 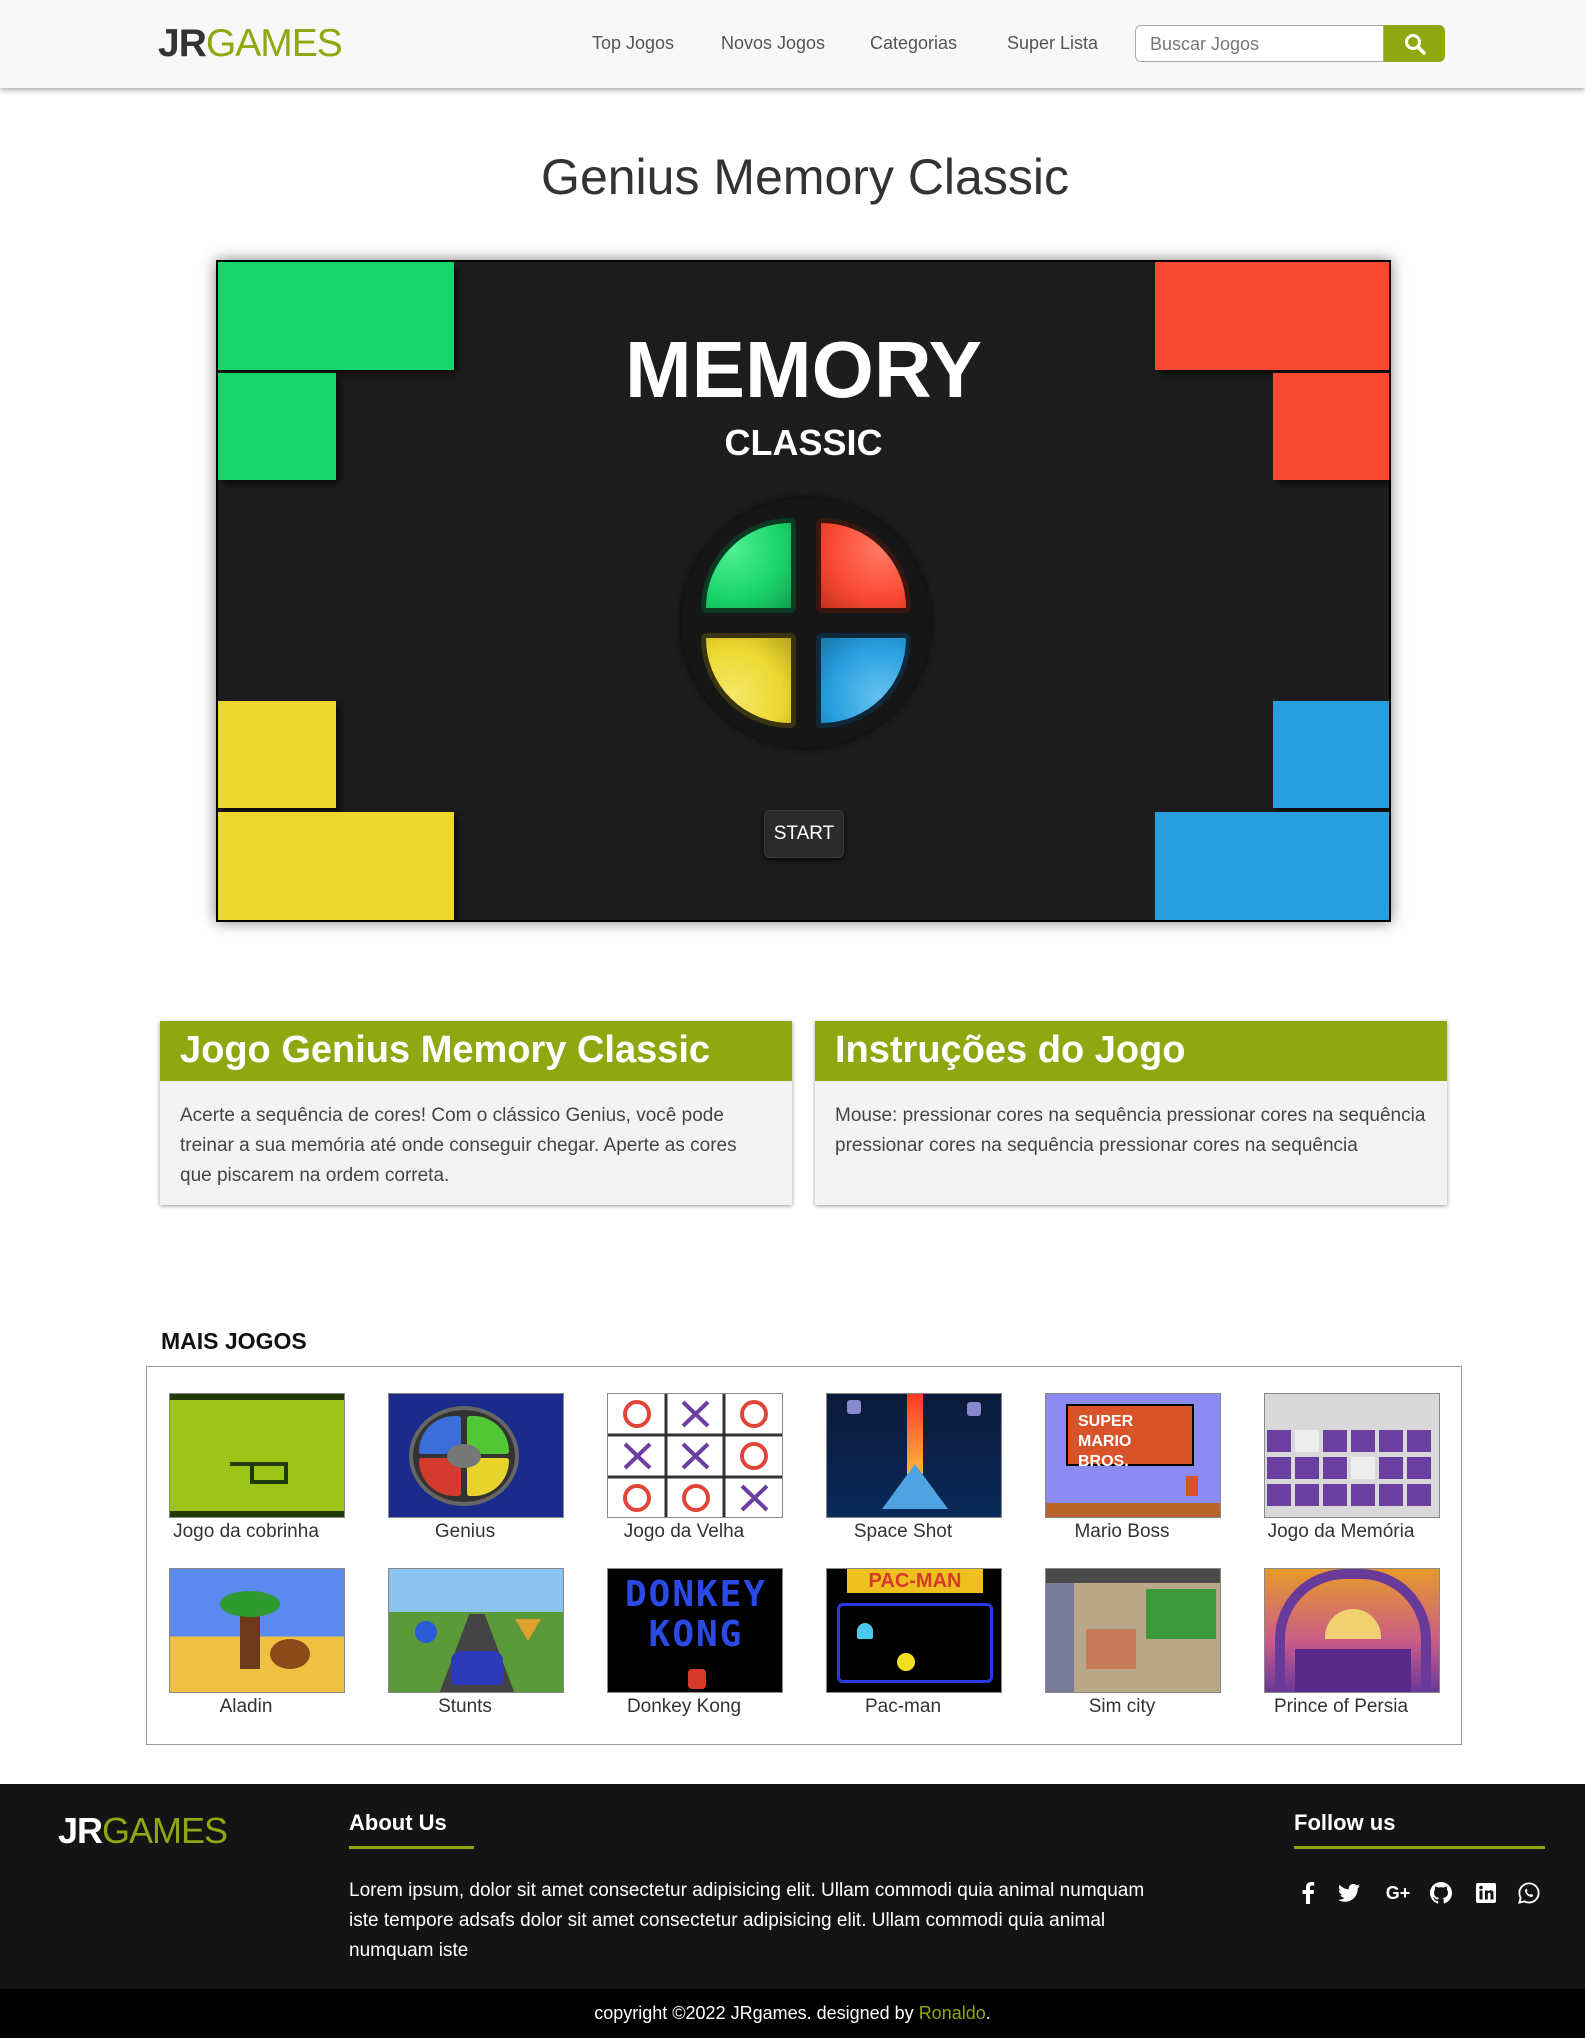 I want to click on more-games-title: MAIS JOGOS, so click(x=234, y=1341).